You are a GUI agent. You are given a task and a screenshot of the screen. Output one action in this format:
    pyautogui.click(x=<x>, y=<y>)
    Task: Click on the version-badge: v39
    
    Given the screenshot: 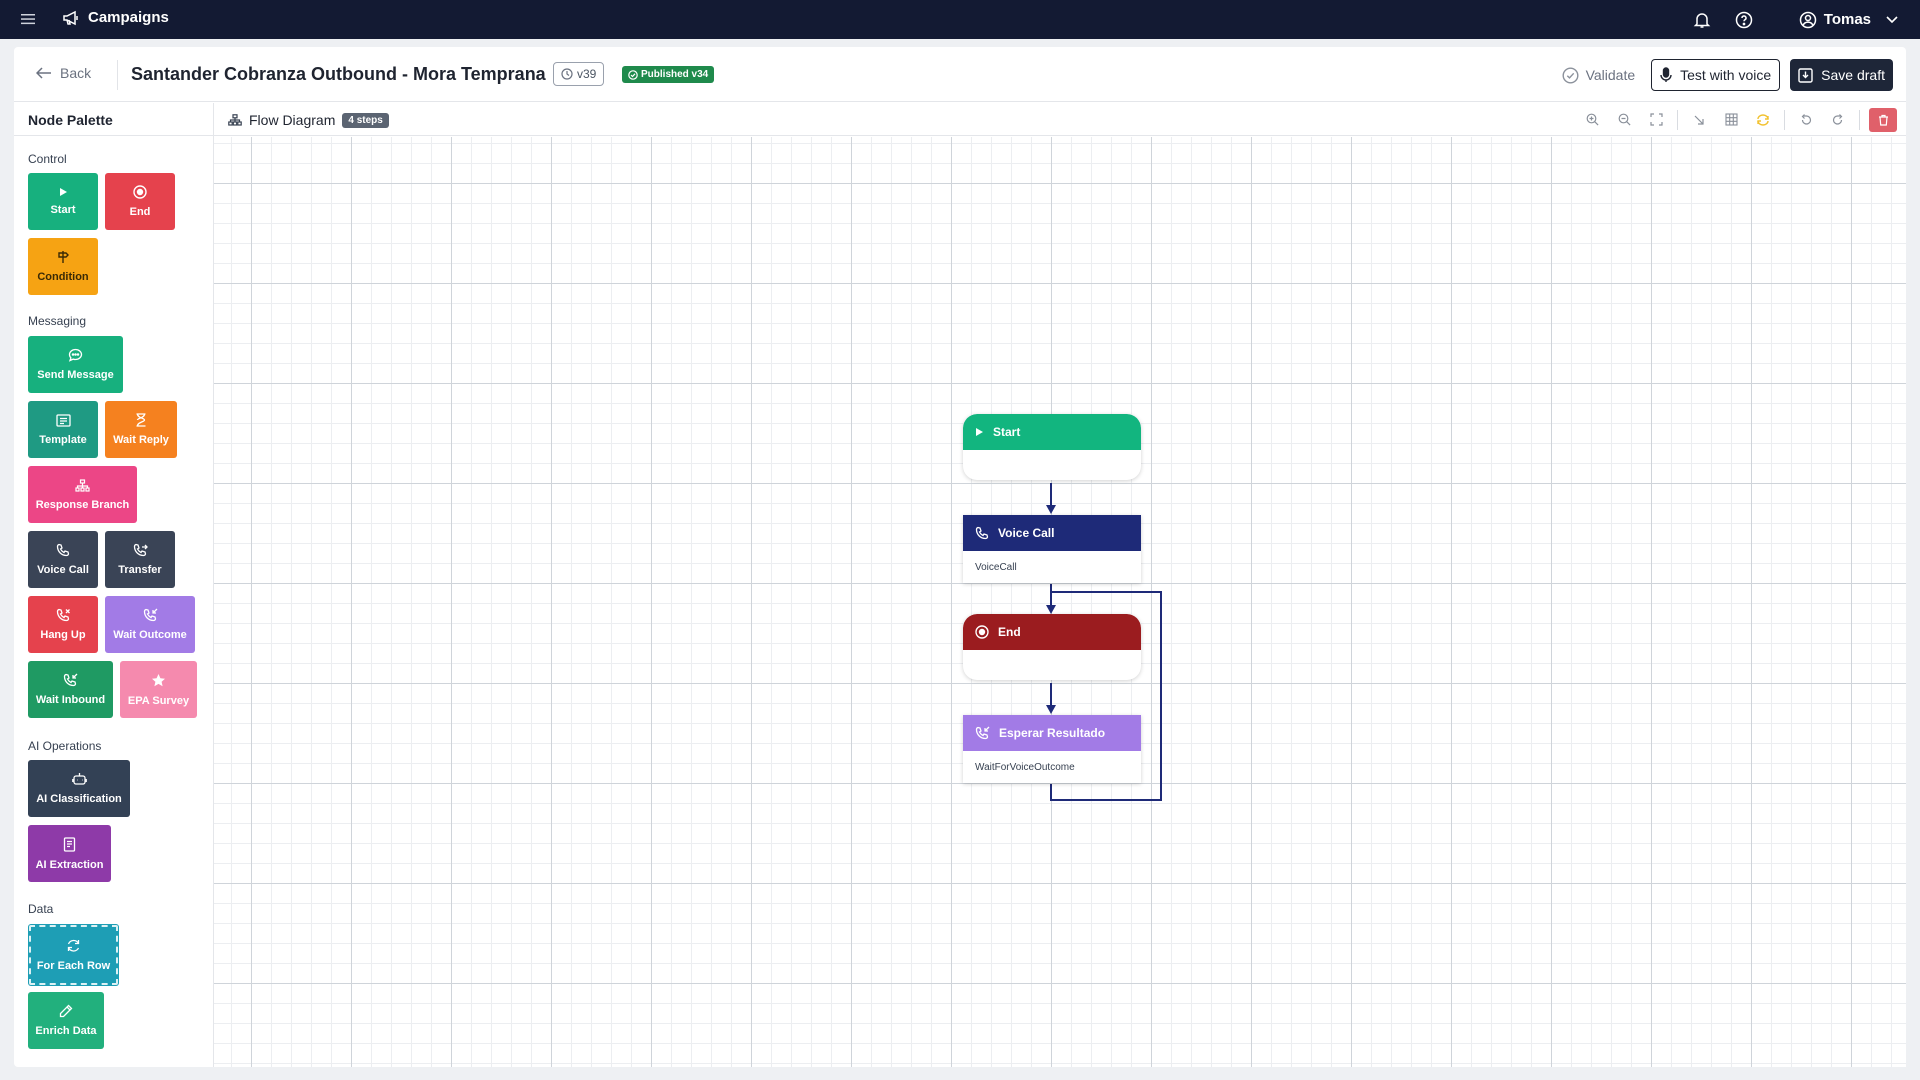 What is the action you would take?
    pyautogui.click(x=579, y=74)
    